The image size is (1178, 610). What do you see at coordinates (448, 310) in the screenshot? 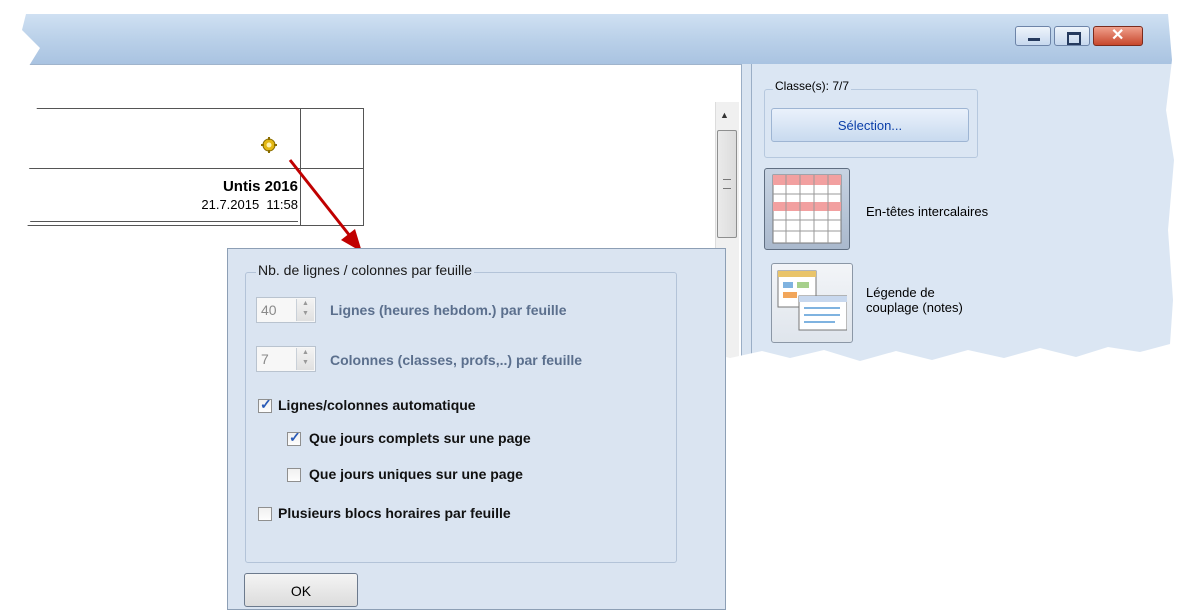
I see `rows-per-sheet-label: Lignes (heures hebdom.) par feuille` at bounding box center [448, 310].